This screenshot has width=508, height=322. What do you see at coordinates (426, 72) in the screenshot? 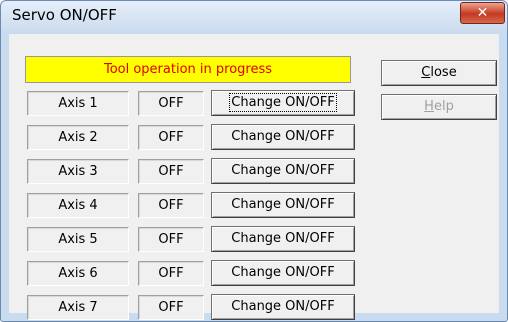
I see `close-button-mnemonic: C` at bounding box center [426, 72].